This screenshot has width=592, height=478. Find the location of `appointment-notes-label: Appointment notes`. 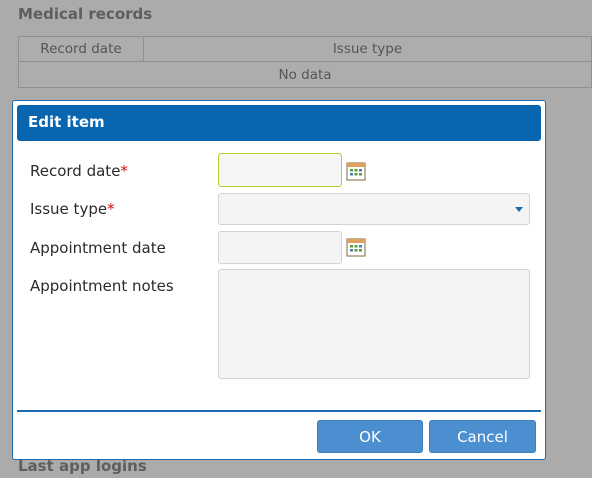

appointment-notes-label: Appointment notes is located at coordinates (102, 286).